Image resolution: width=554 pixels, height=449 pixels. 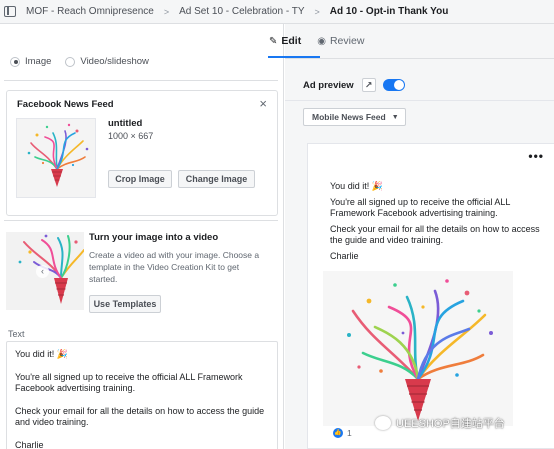 I want to click on external-link-icon: ↗, so click(x=368, y=85).